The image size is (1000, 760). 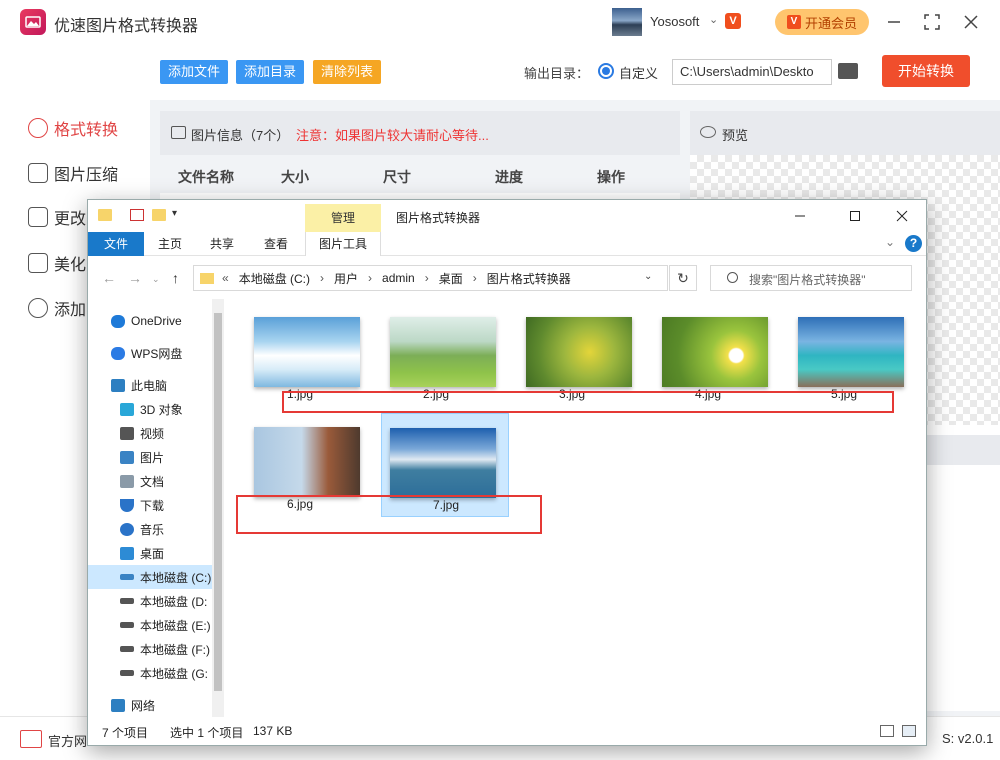 What do you see at coordinates (150, 457) in the screenshot?
I see `tree-item-pictures: 图片` at bounding box center [150, 457].